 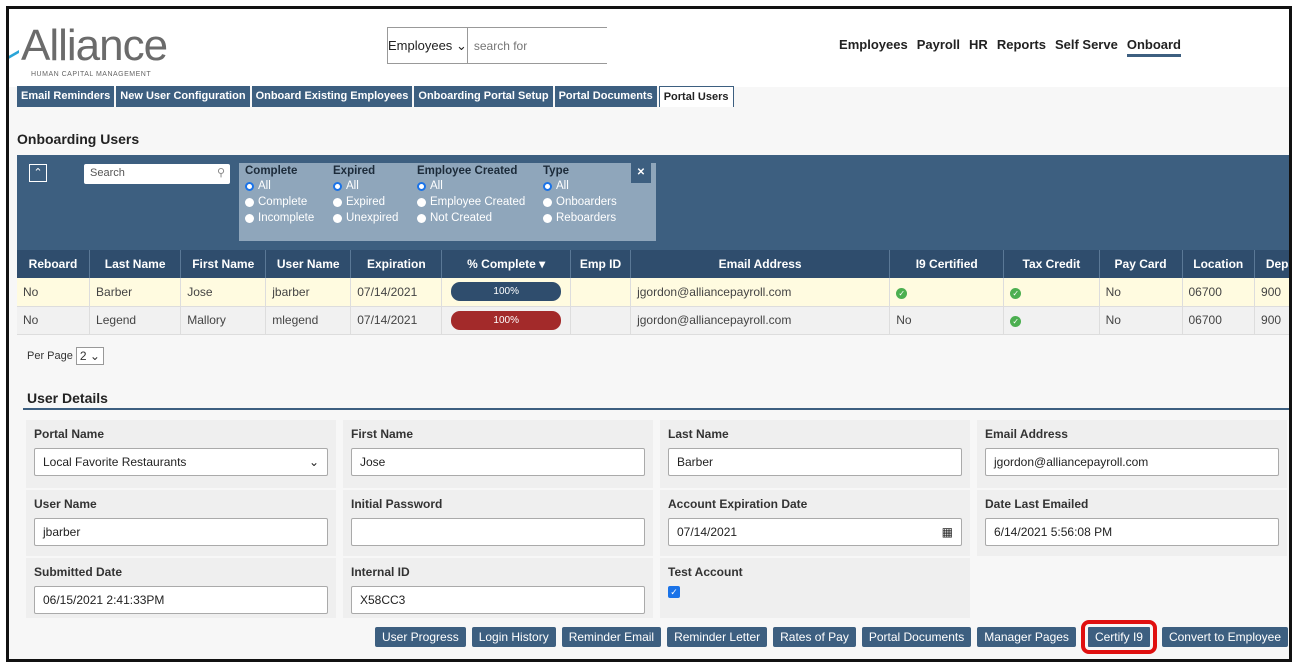 What do you see at coordinates (814, 637) in the screenshot?
I see `rates-of-pay-button: Rates of Pay` at bounding box center [814, 637].